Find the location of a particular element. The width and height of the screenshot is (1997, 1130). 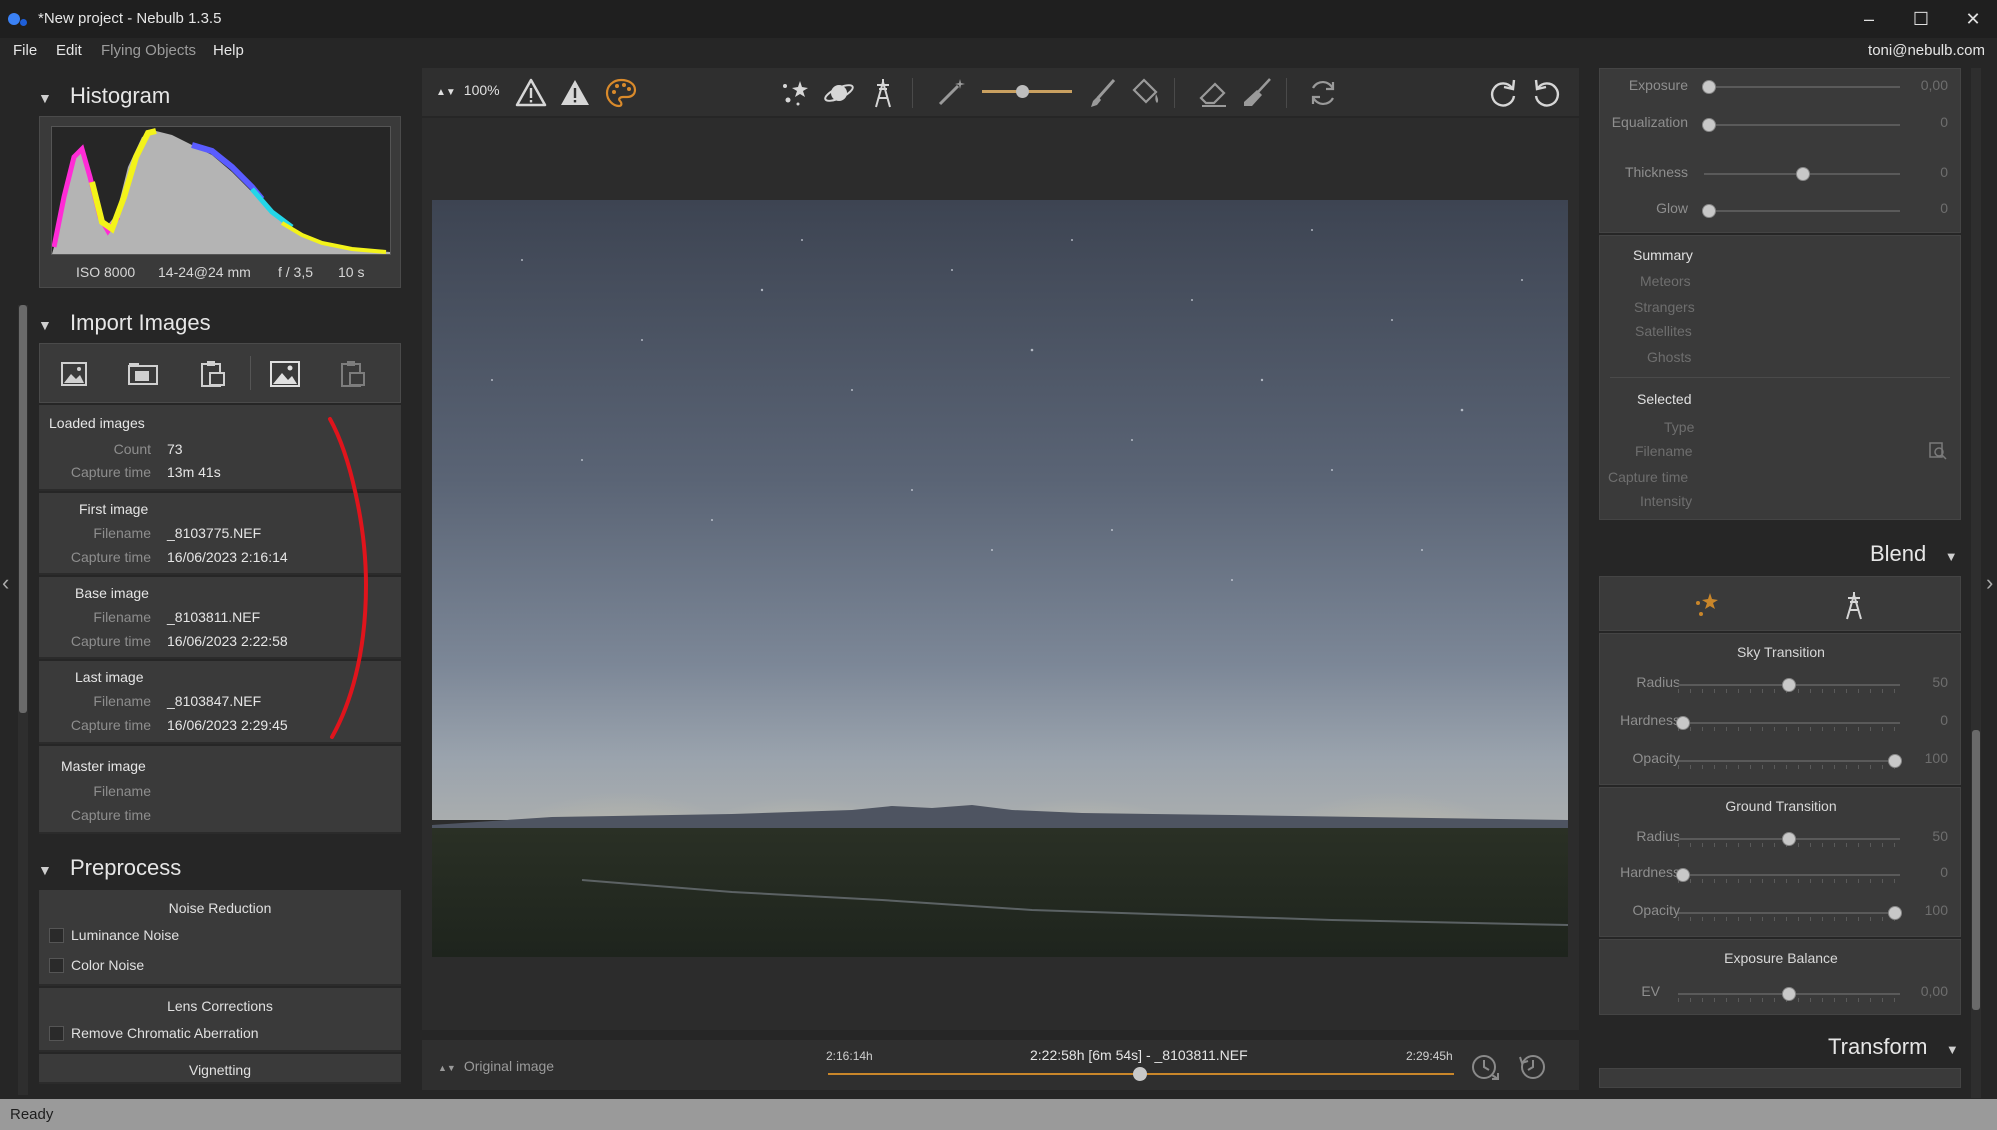

sky-hardness-slider is located at coordinates (1788, 723).